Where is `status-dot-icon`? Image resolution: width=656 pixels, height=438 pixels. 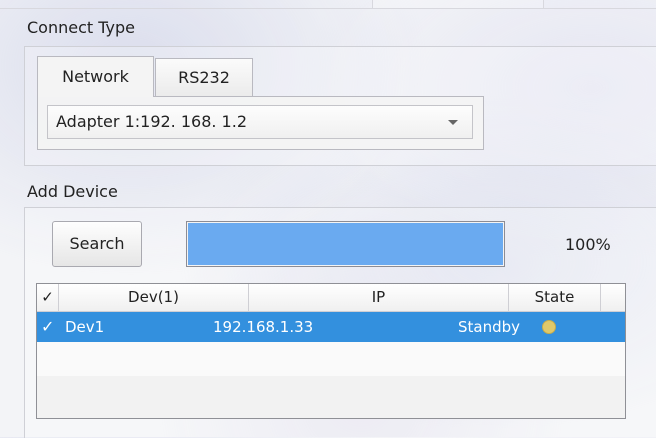 status-dot-icon is located at coordinates (549, 327).